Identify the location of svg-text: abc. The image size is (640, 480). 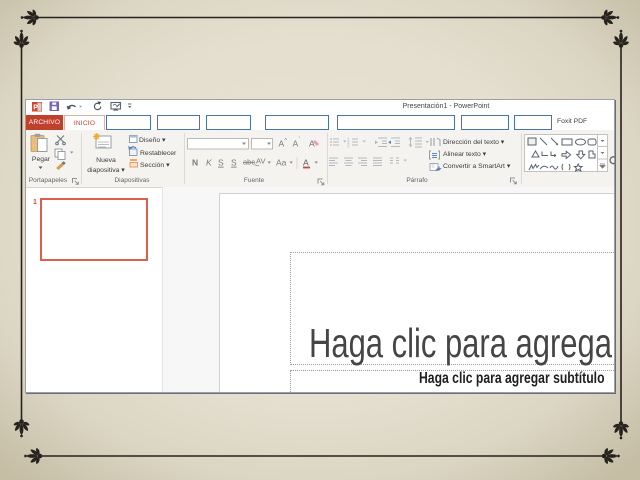
(249, 162).